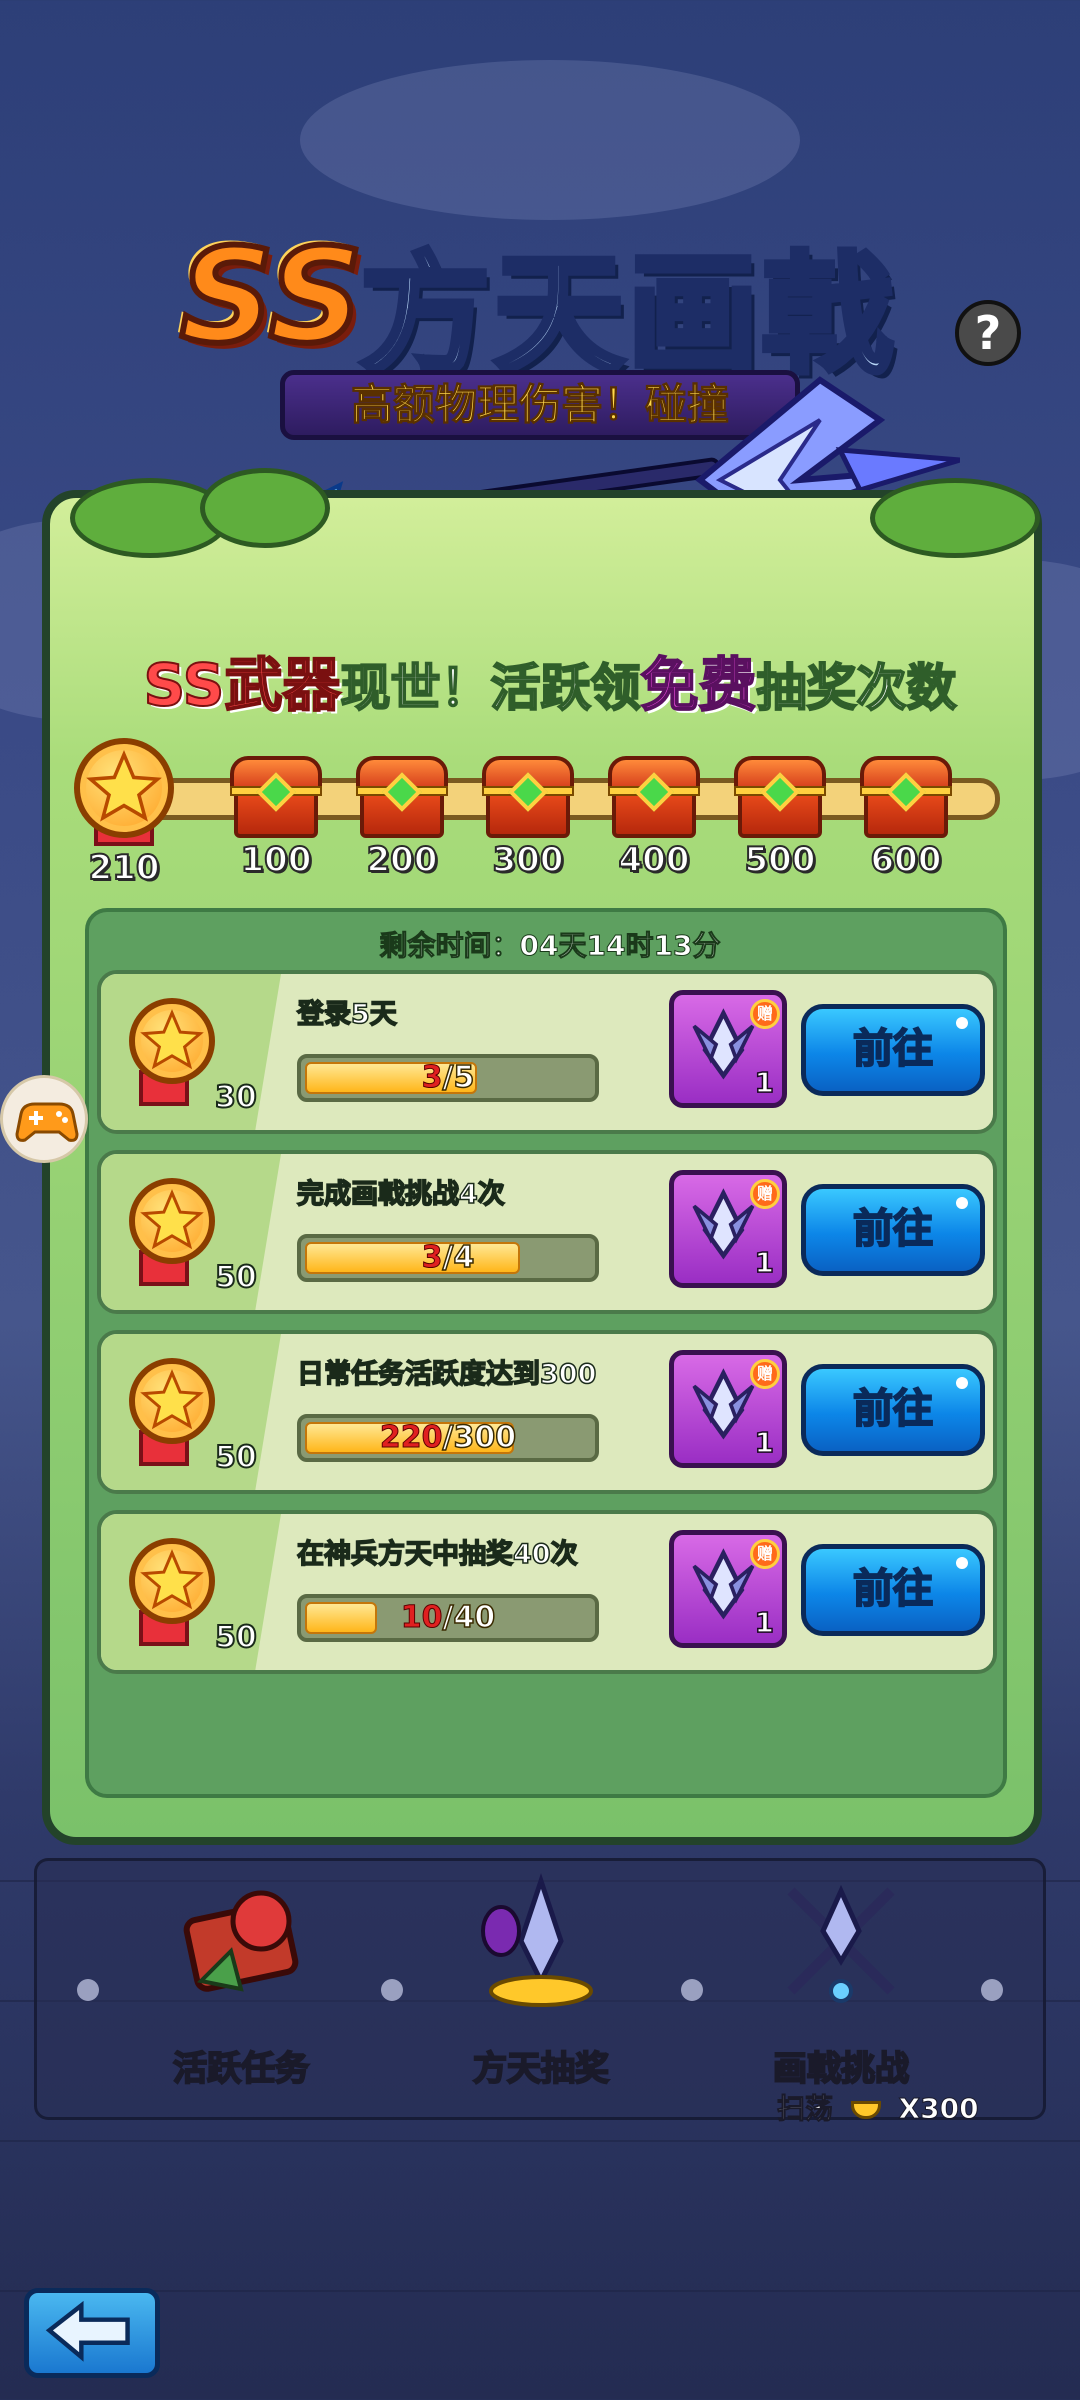  I want to click on back-button, so click(92, 2333).